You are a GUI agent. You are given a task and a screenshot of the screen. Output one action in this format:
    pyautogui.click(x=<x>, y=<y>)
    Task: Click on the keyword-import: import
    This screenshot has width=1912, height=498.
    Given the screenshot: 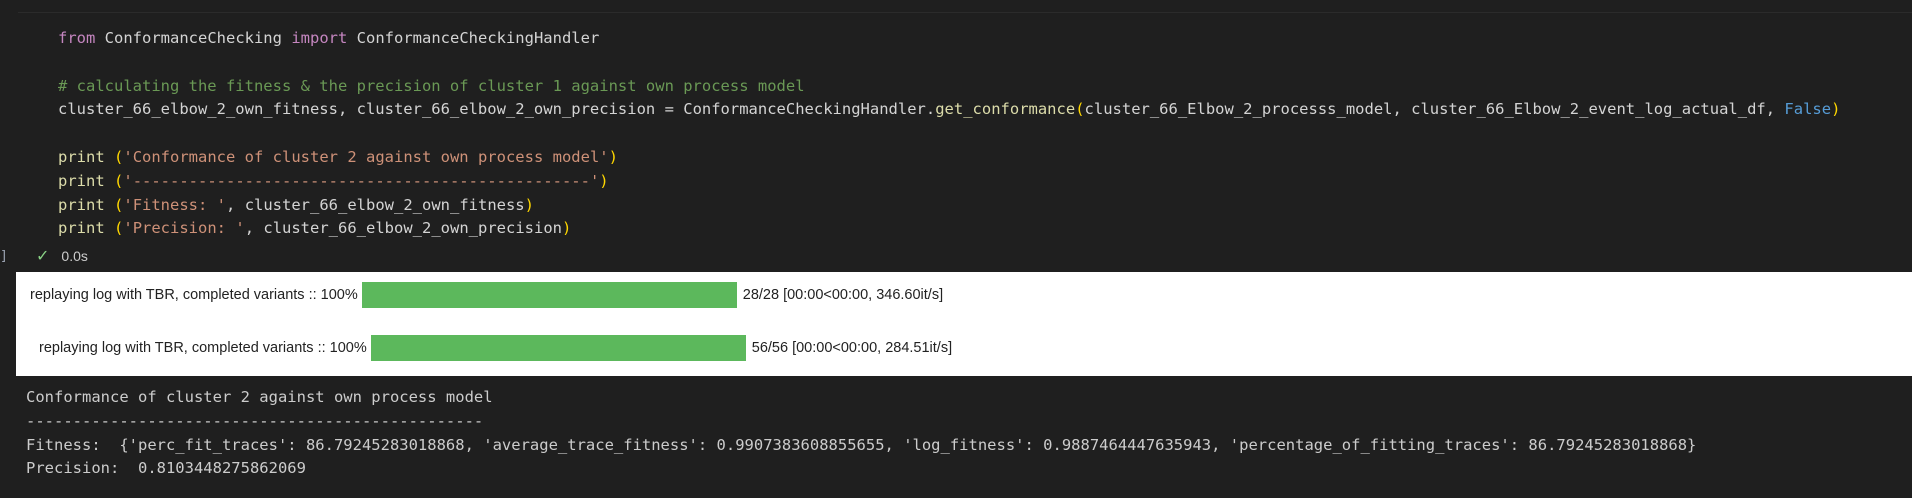 What is the action you would take?
    pyautogui.click(x=319, y=38)
    